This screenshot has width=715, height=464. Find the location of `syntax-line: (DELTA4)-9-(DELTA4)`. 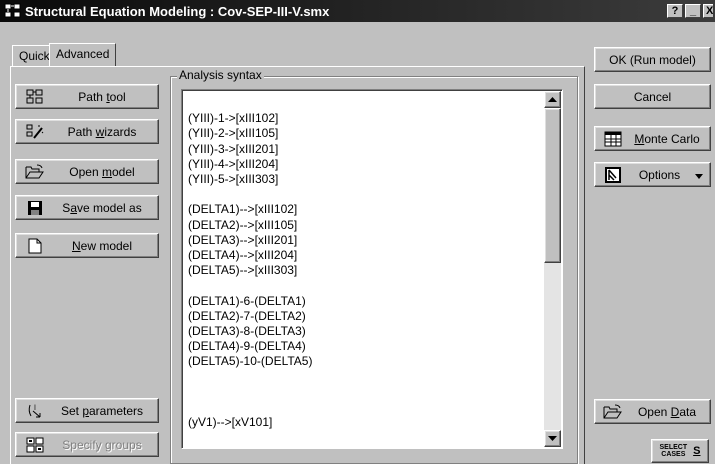

syntax-line: (DELTA4)-9-(DELTA4) is located at coordinates (247, 346).